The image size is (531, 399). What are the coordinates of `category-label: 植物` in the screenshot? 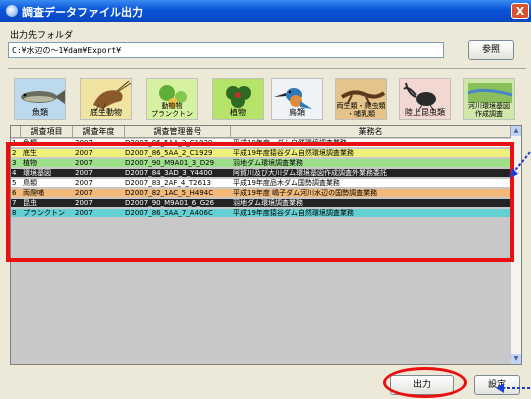 It's located at (238, 112).